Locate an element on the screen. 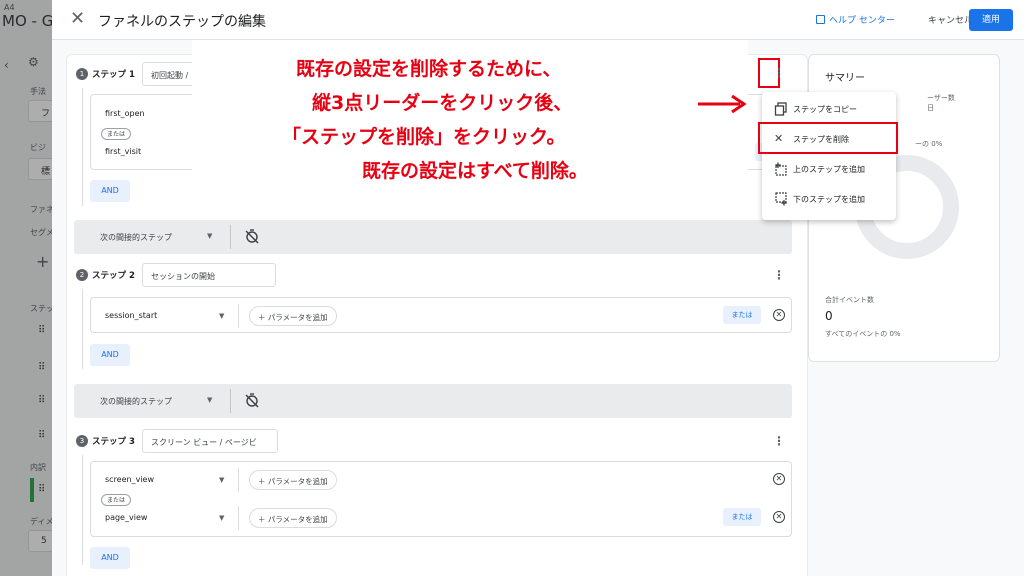 This screenshot has width=1024, height=576. menu-item-label: ステップをコピー is located at coordinates (825, 109).